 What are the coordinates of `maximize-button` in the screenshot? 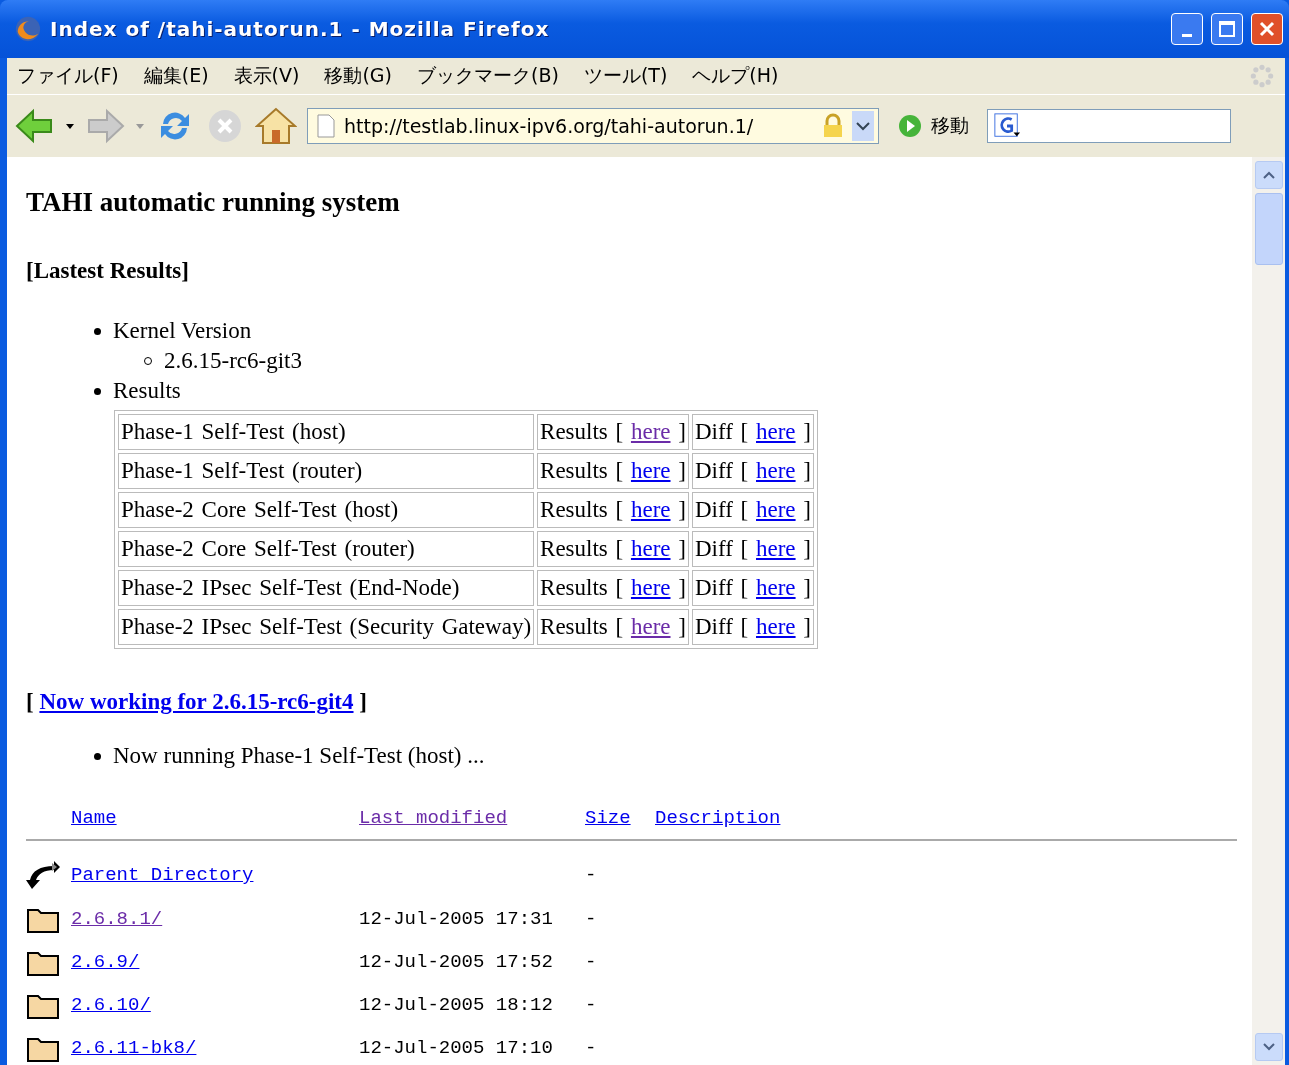 It's located at (1227, 29).